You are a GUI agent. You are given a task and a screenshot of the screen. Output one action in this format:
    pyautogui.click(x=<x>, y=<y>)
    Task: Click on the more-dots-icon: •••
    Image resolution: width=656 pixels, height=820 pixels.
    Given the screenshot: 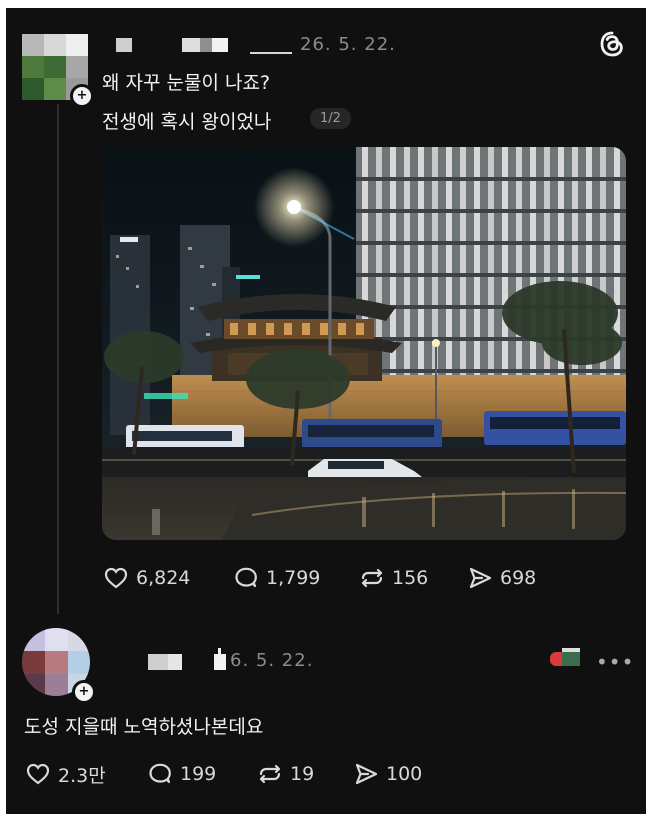 What is the action you would take?
    pyautogui.click(x=615, y=662)
    